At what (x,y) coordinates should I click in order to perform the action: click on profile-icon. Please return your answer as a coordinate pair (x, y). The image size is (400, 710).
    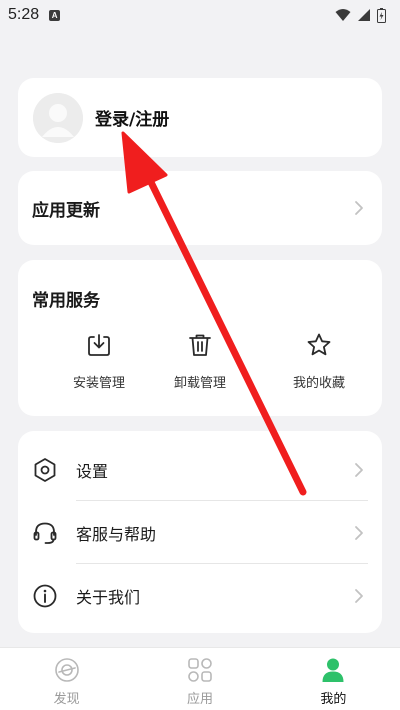
    Looking at the image, I should click on (333, 670).